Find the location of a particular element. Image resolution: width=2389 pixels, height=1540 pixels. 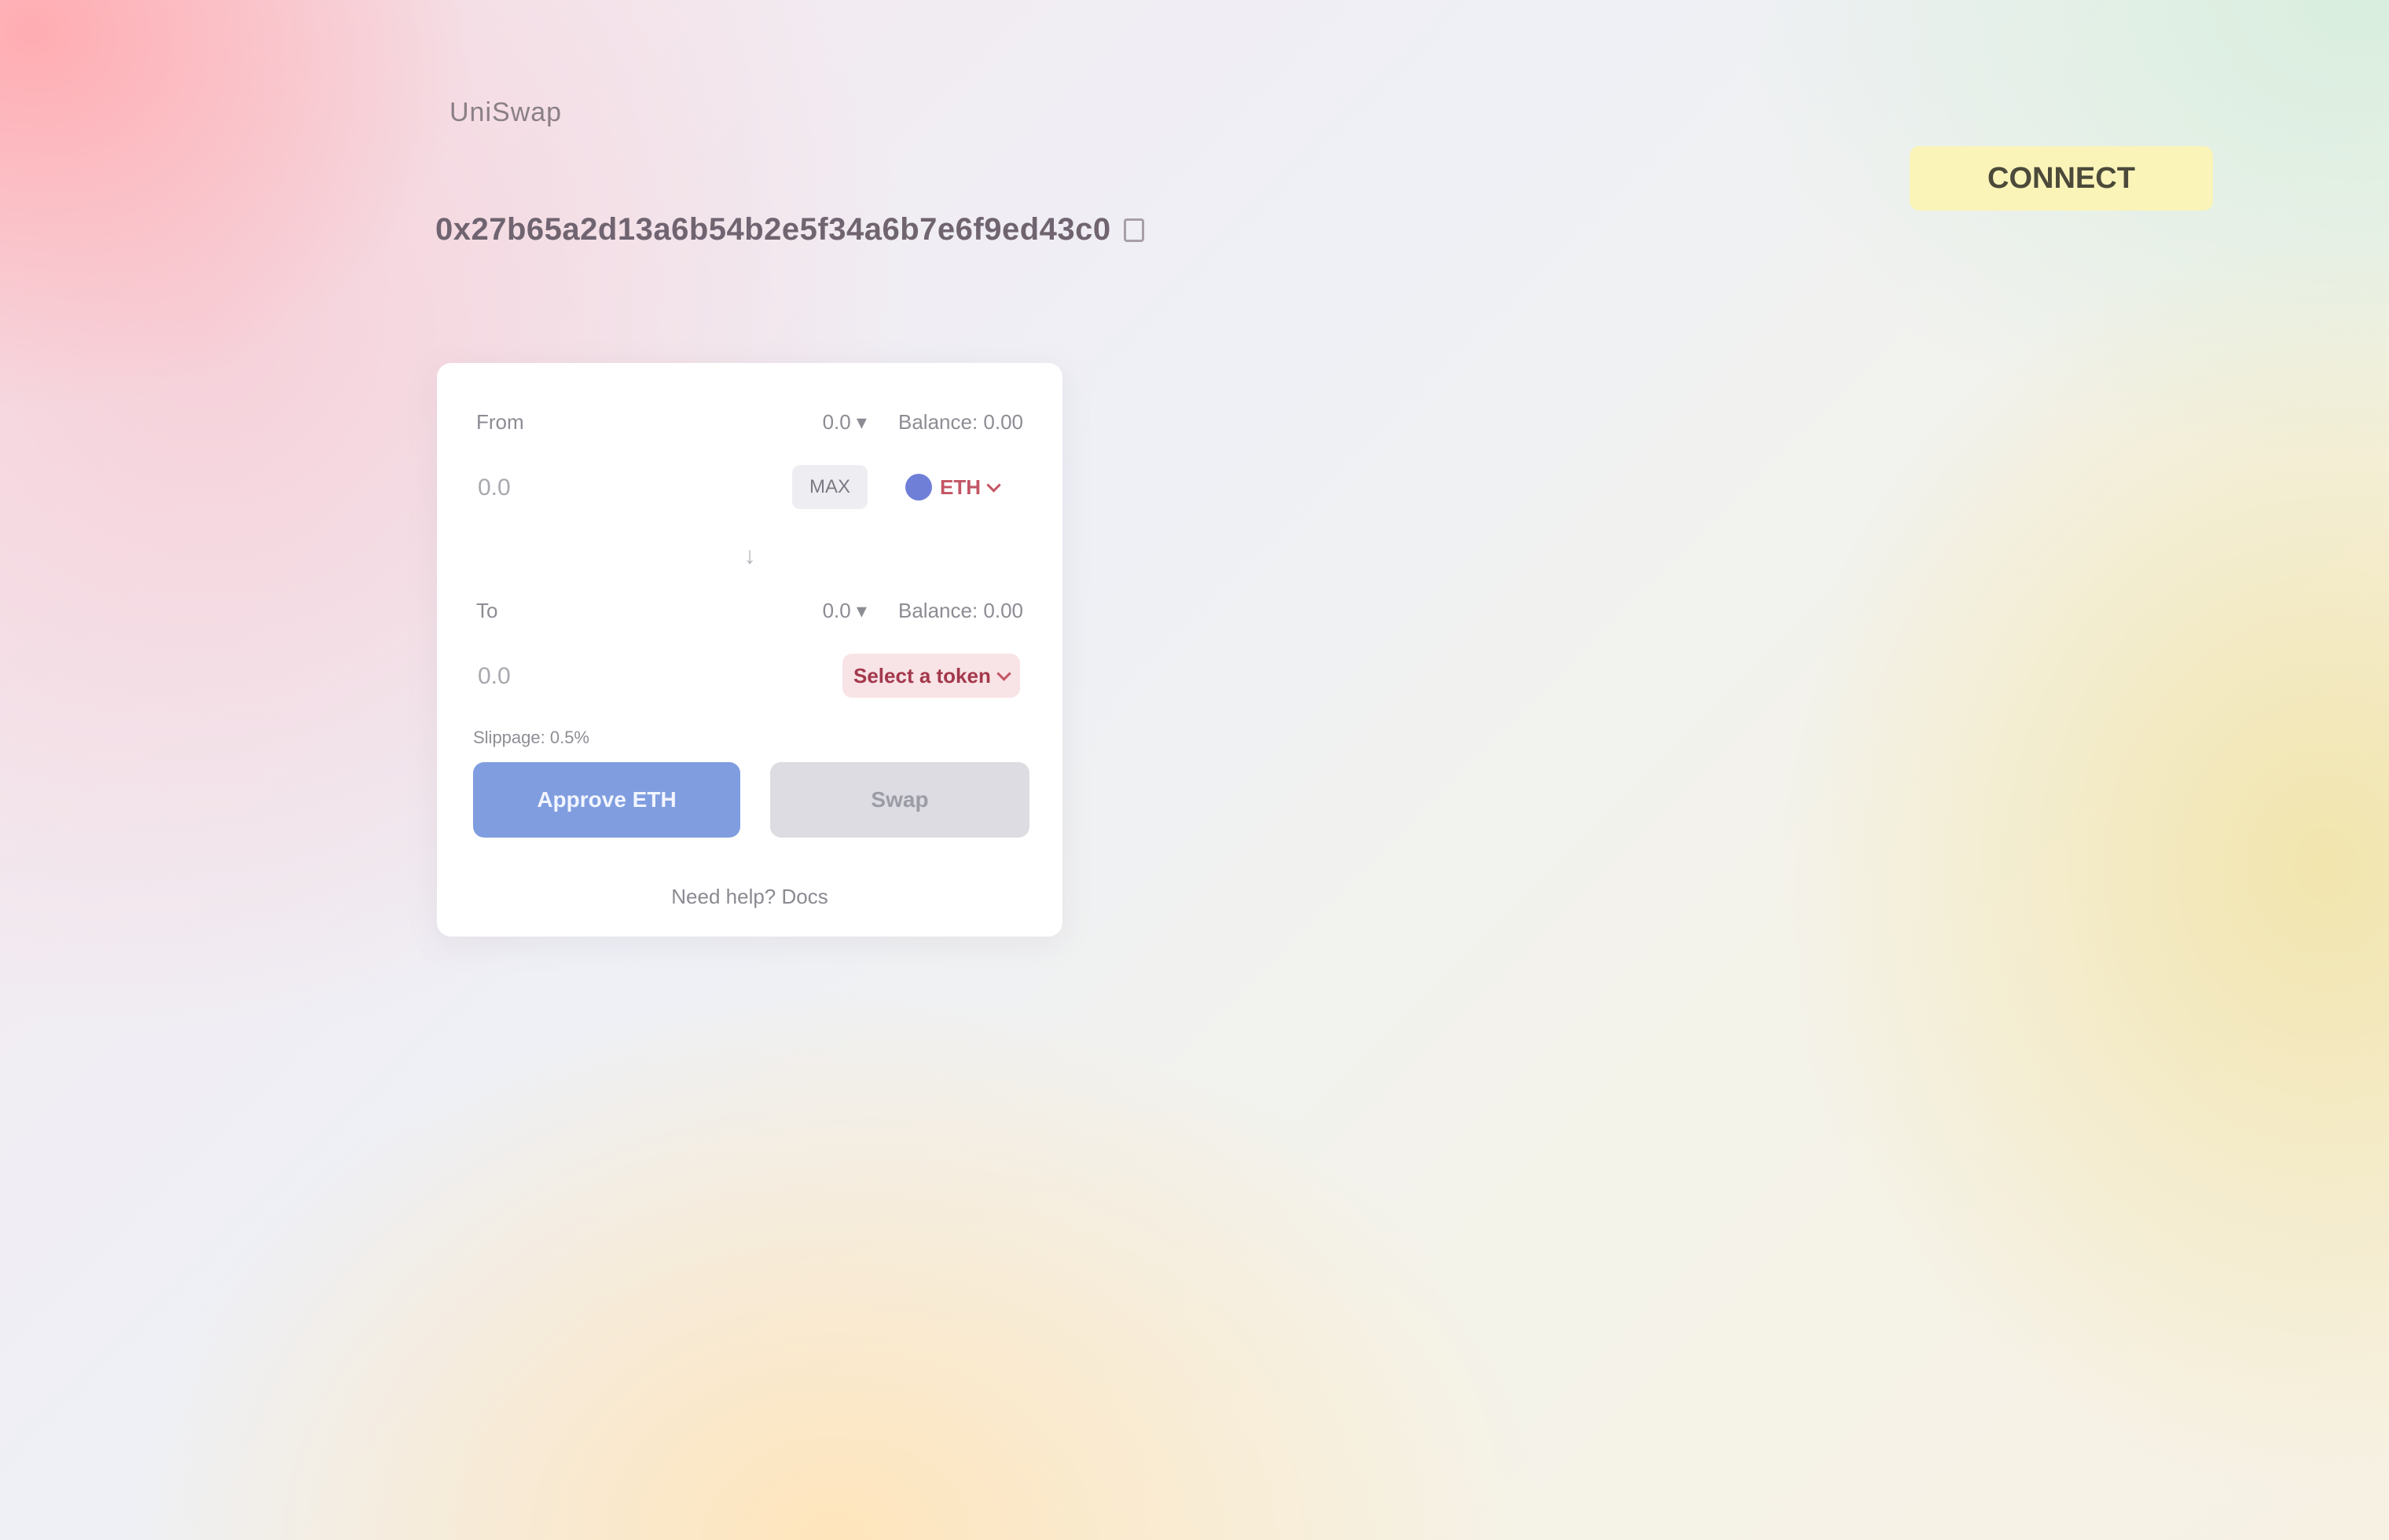

to-token-label: Select a token is located at coordinates (922, 675).